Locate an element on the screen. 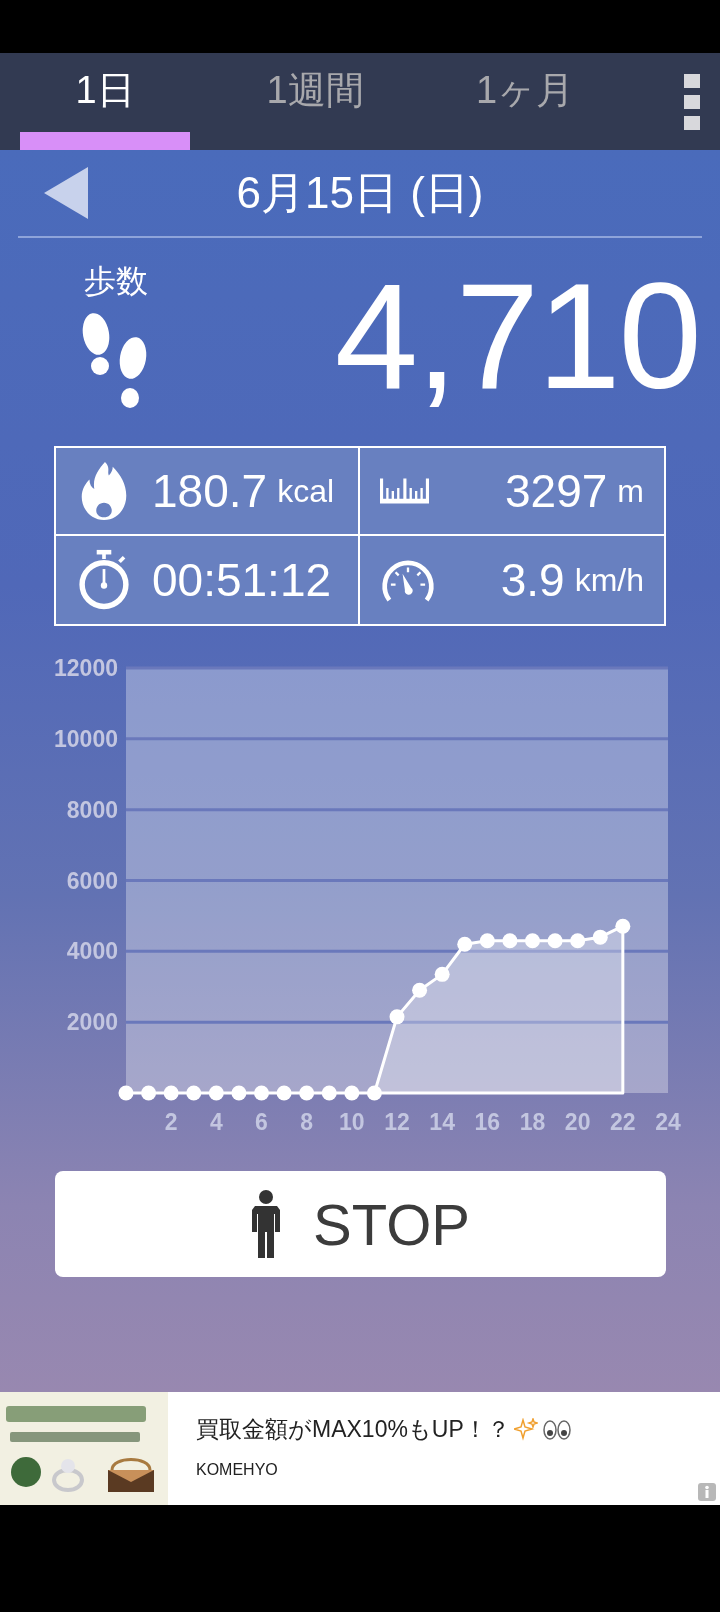 This screenshot has width=720, height=1612. x-tick-label: 18 is located at coordinates (532, 1122).